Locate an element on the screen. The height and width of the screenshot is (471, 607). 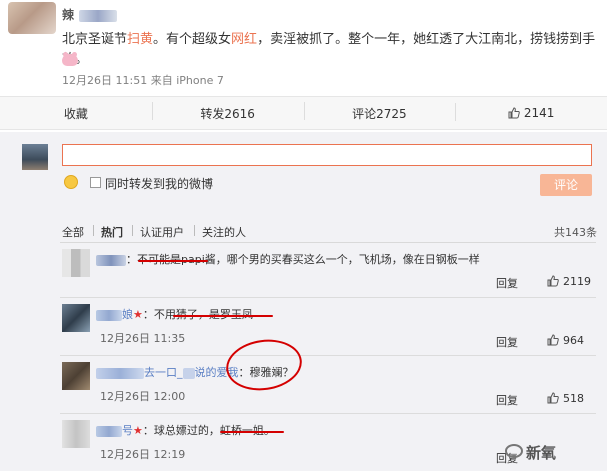
comment-text: 号★：球总嫖过的，虹桥一姐。 is located at coordinates (185, 430).